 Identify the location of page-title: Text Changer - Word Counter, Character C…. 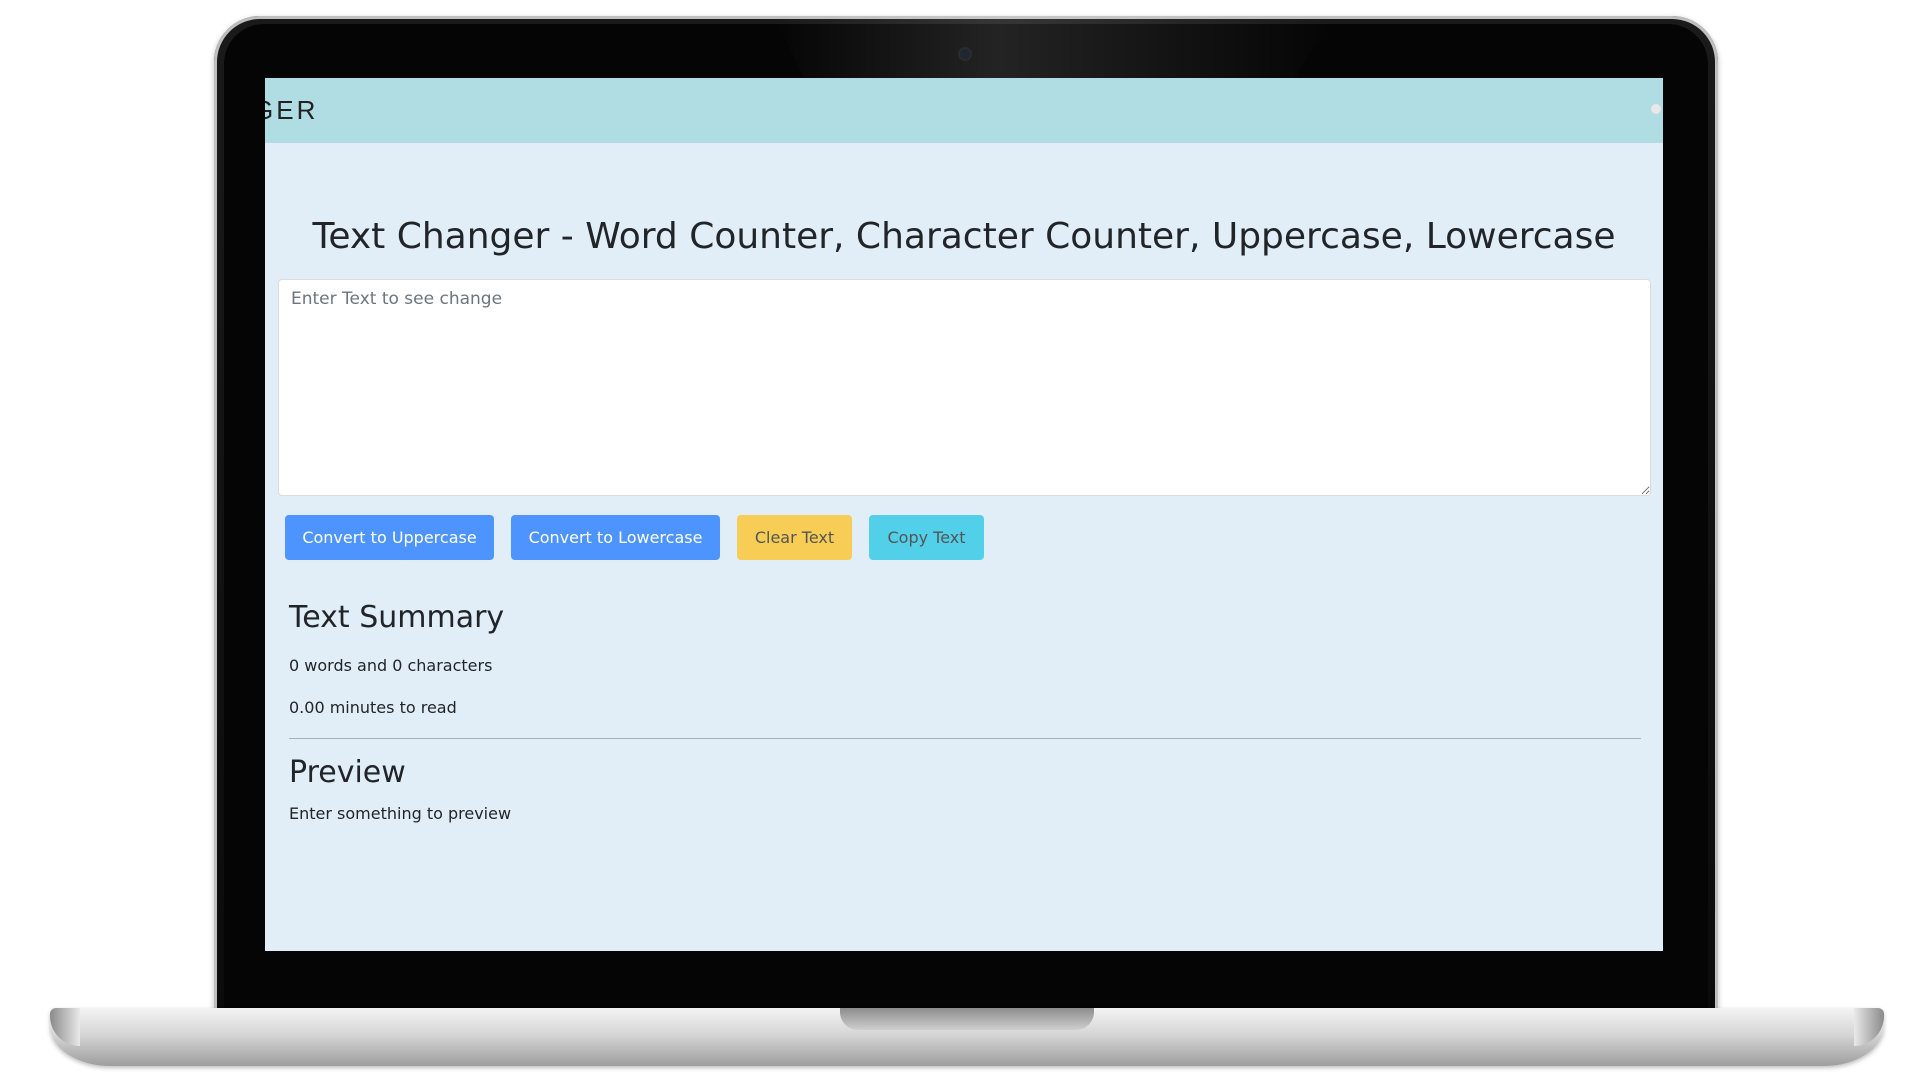
(964, 236).